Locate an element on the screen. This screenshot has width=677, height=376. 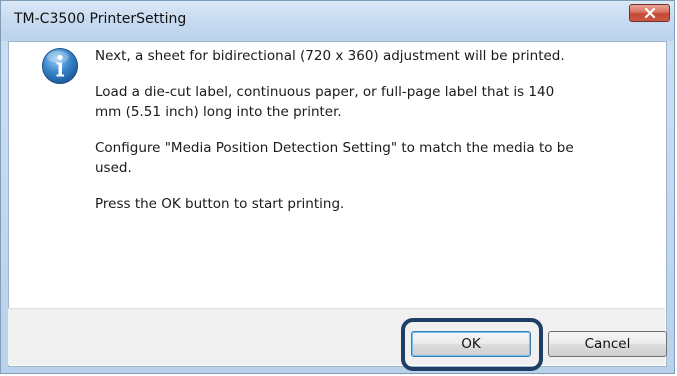
close-icon is located at coordinates (649, 13).